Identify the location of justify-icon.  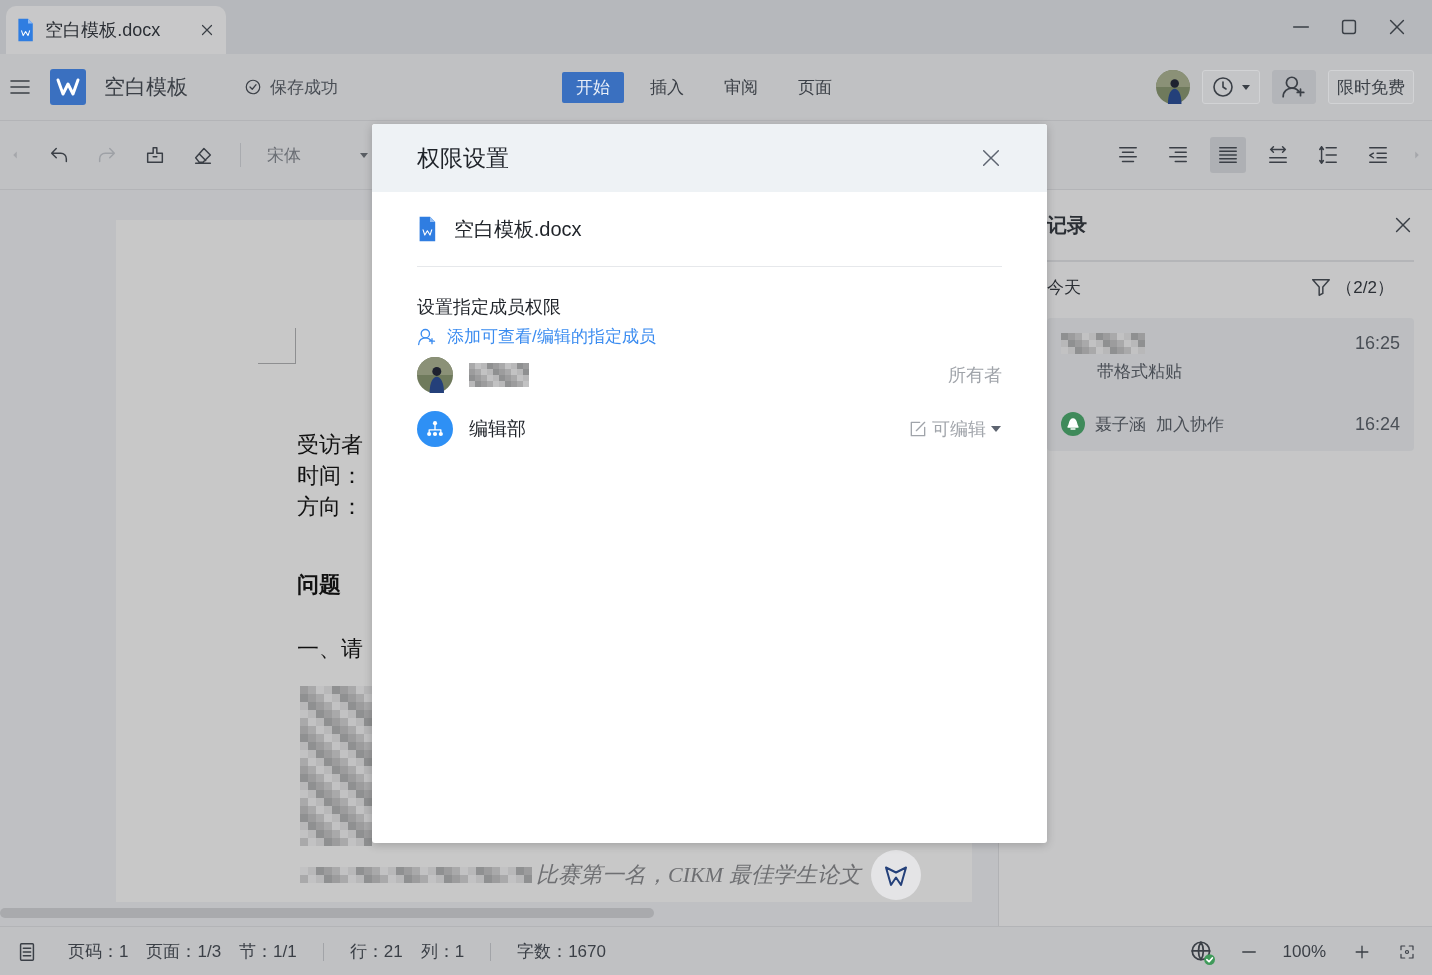
(1228, 155).